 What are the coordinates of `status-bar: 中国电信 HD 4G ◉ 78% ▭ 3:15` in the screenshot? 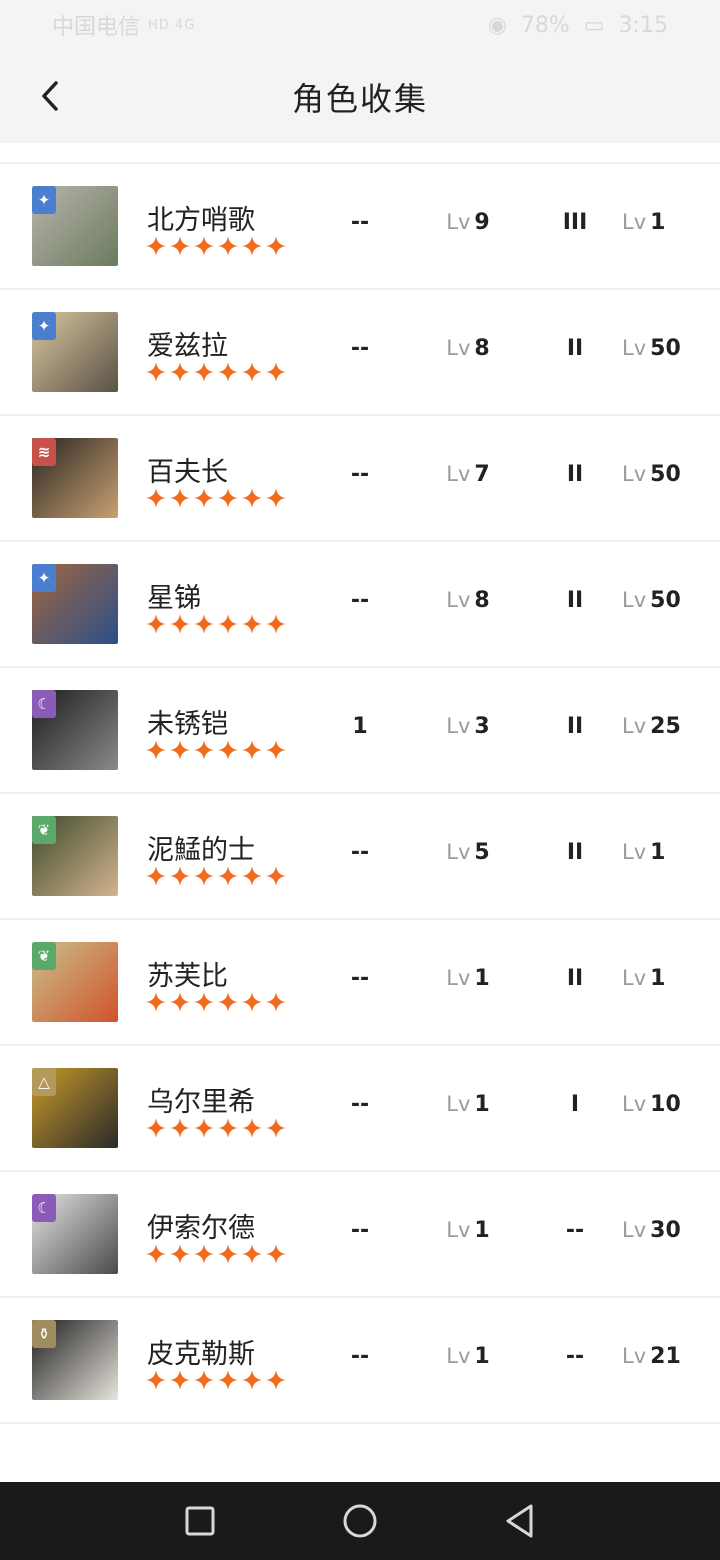 It's located at (360, 25).